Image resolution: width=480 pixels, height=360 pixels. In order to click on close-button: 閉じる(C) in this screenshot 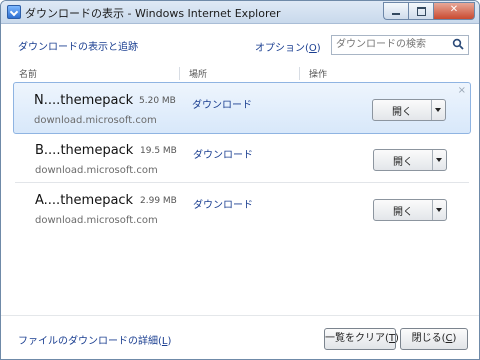, I will do `click(434, 339)`.